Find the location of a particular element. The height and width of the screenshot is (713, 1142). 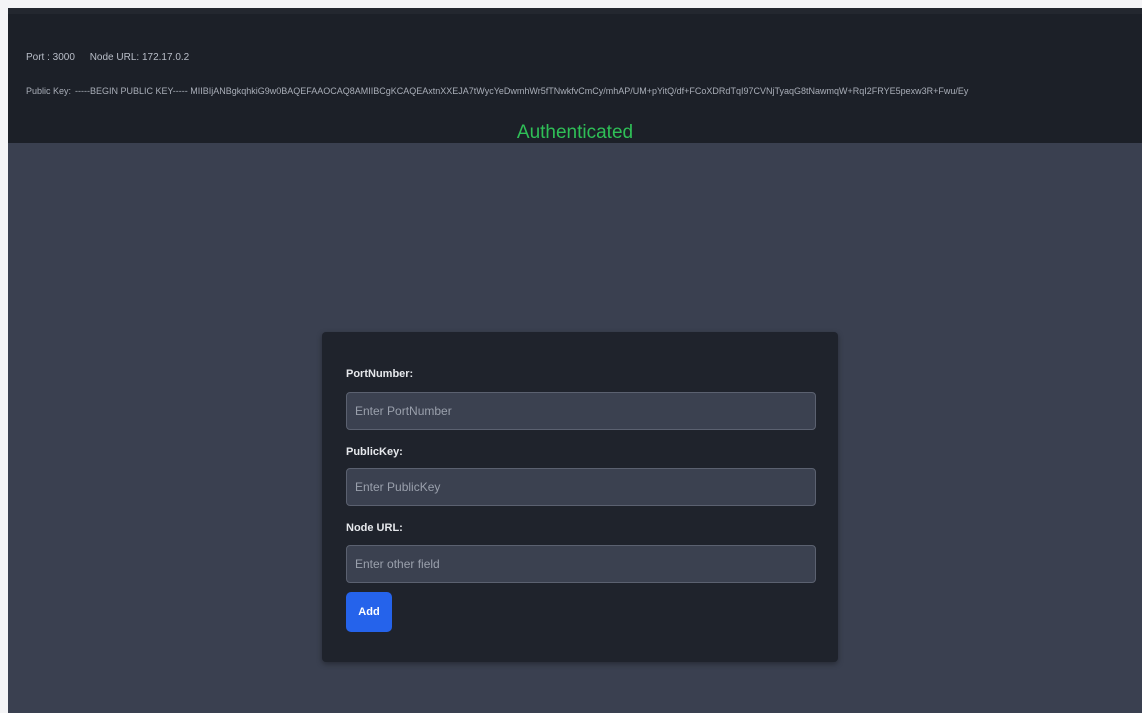

add-button: Add is located at coordinates (369, 612).